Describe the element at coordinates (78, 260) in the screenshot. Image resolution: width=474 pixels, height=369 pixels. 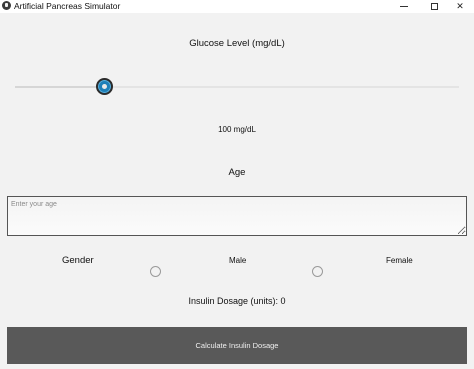
I see `gender-label: Gender` at that location.